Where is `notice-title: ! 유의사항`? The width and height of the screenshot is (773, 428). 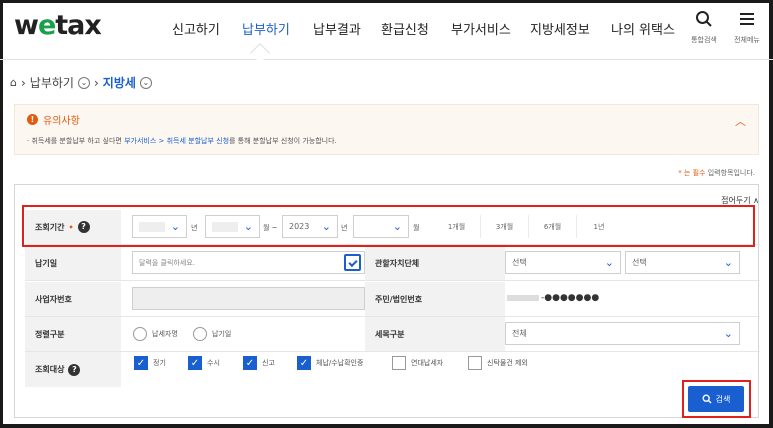
notice-title: ! 유의사항 is located at coordinates (53, 119).